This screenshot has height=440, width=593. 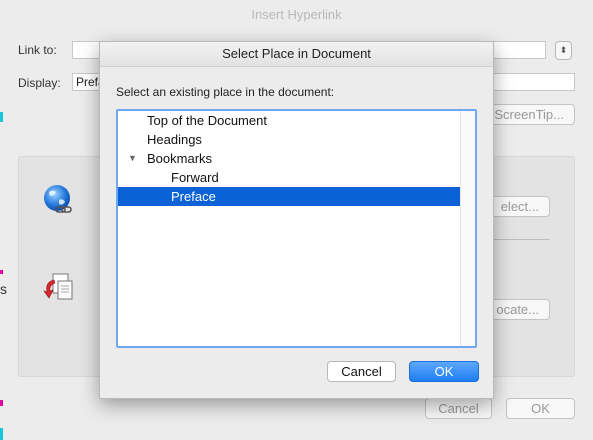 I want to click on globe-link-icon, so click(x=58, y=199).